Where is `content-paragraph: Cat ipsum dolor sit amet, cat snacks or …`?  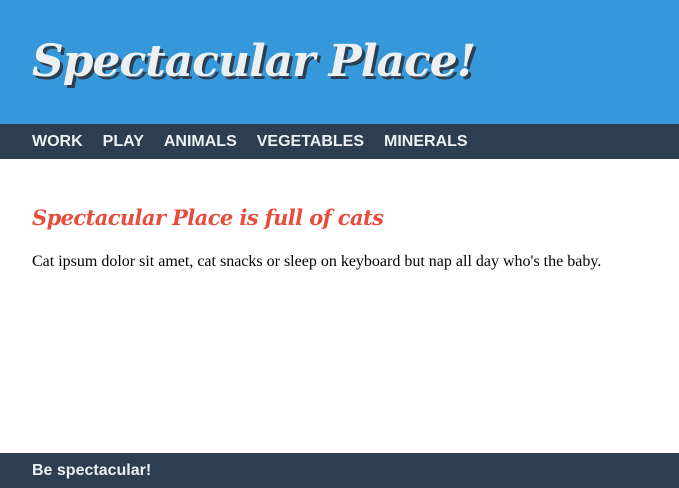
content-paragraph: Cat ipsum dolor sit amet, cat snacks or … is located at coordinates (317, 261).